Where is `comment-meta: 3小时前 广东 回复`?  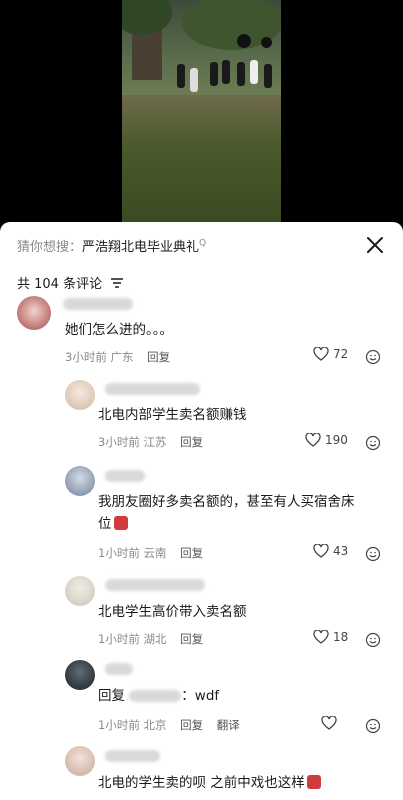
comment-meta: 3小时前 广东 回复 is located at coordinates (117, 357).